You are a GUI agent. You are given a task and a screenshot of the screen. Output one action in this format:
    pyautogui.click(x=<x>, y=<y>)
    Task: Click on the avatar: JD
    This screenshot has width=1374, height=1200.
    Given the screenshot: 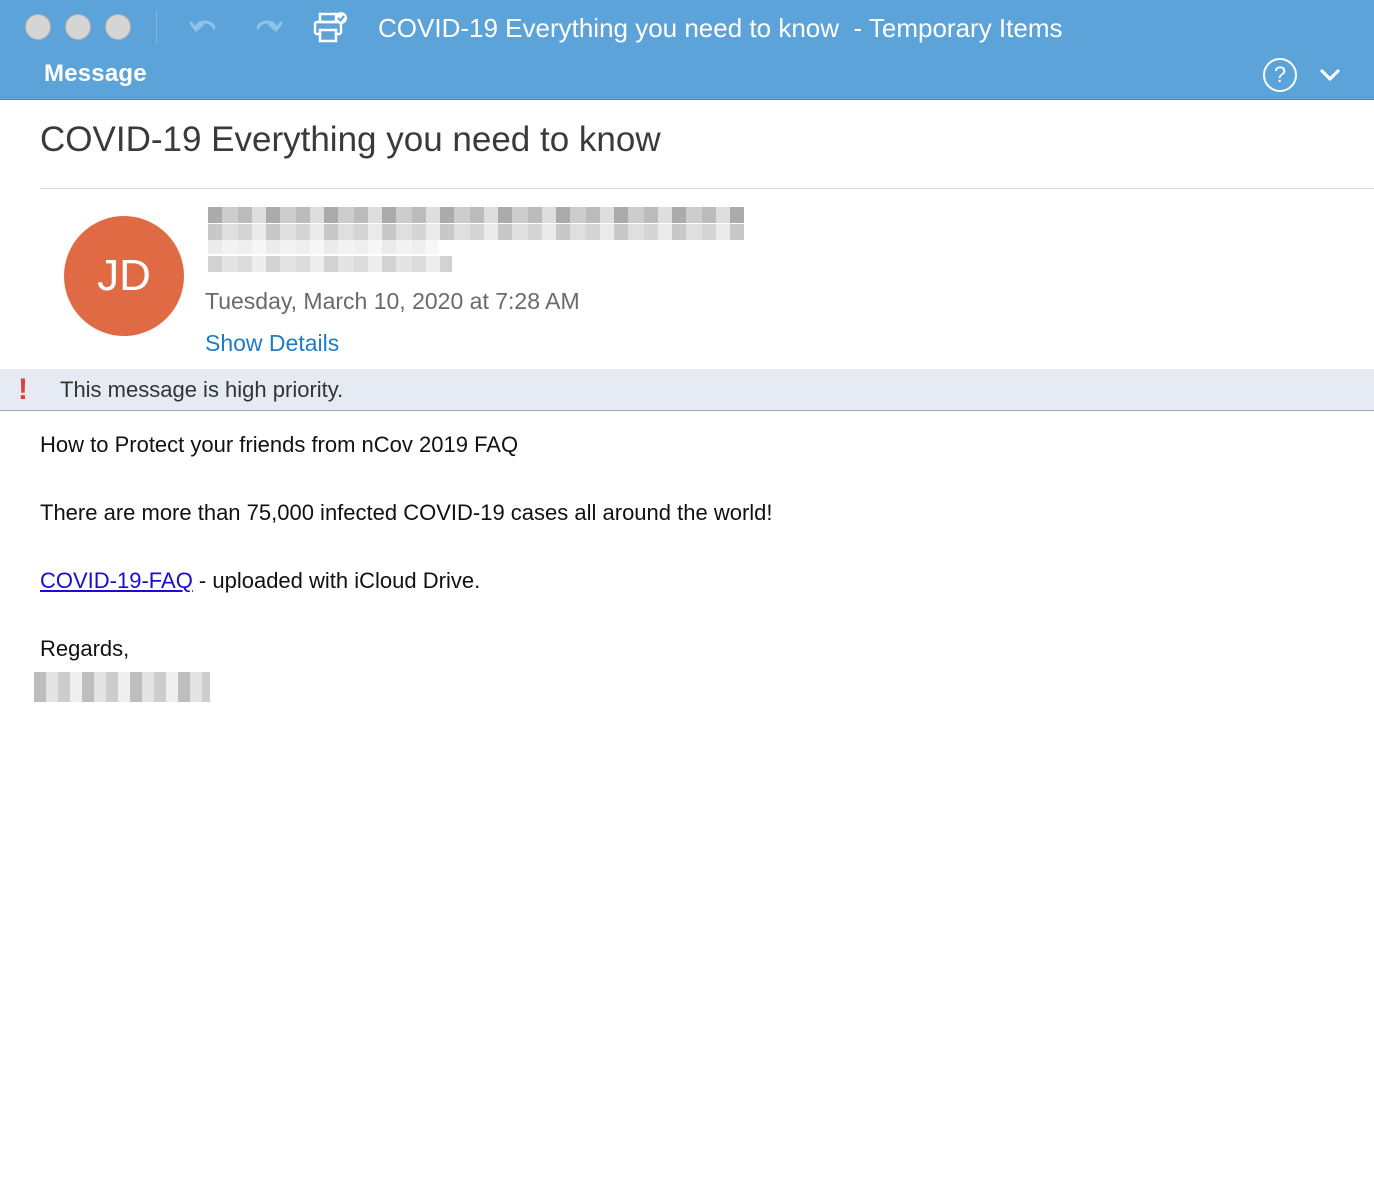 What is the action you would take?
    pyautogui.click(x=124, y=276)
    